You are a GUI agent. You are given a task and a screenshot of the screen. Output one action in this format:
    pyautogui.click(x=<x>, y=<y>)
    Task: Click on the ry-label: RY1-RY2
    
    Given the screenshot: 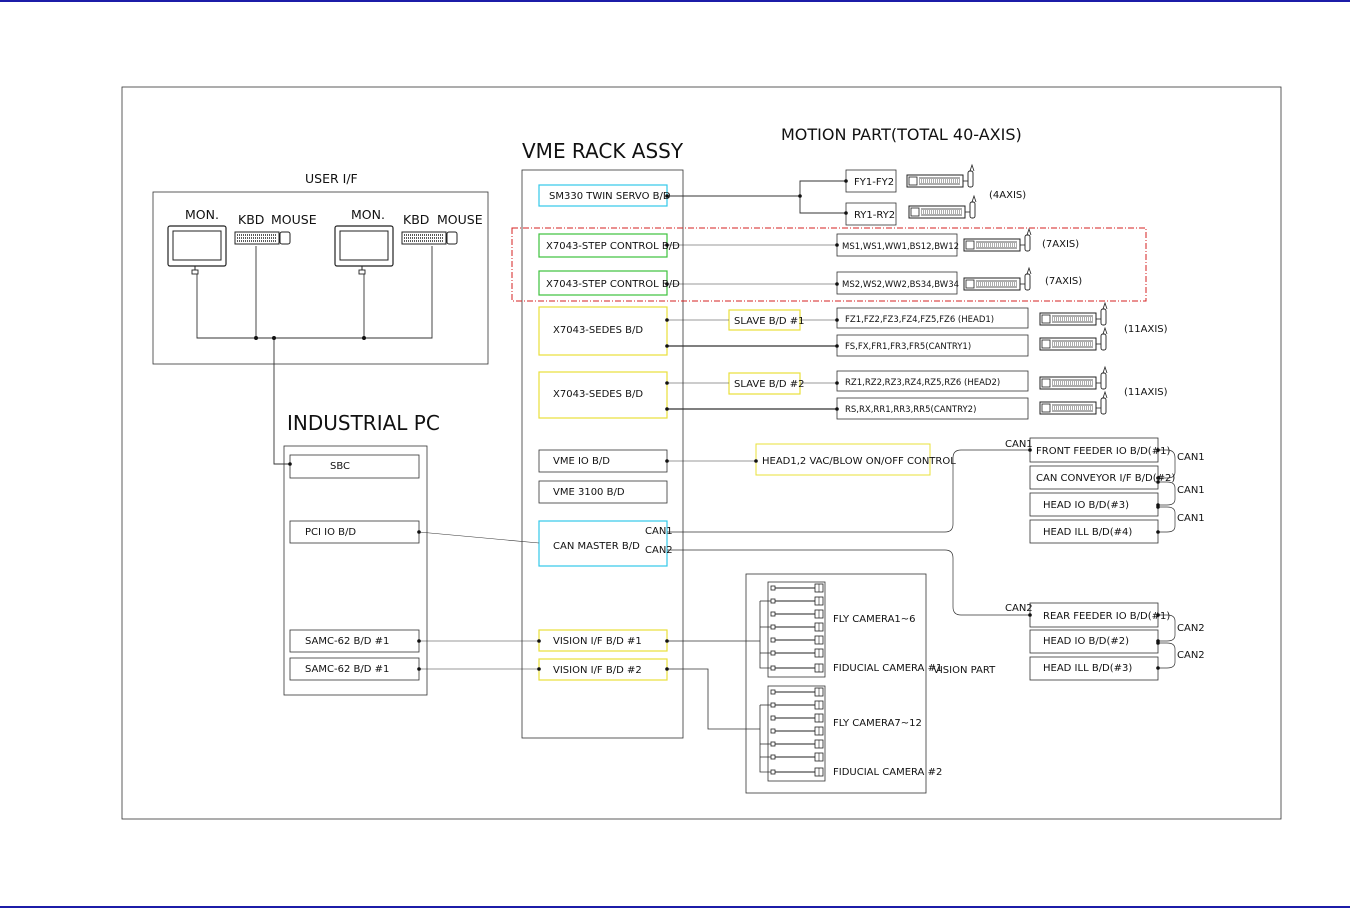 What is the action you would take?
    pyautogui.click(x=874, y=215)
    